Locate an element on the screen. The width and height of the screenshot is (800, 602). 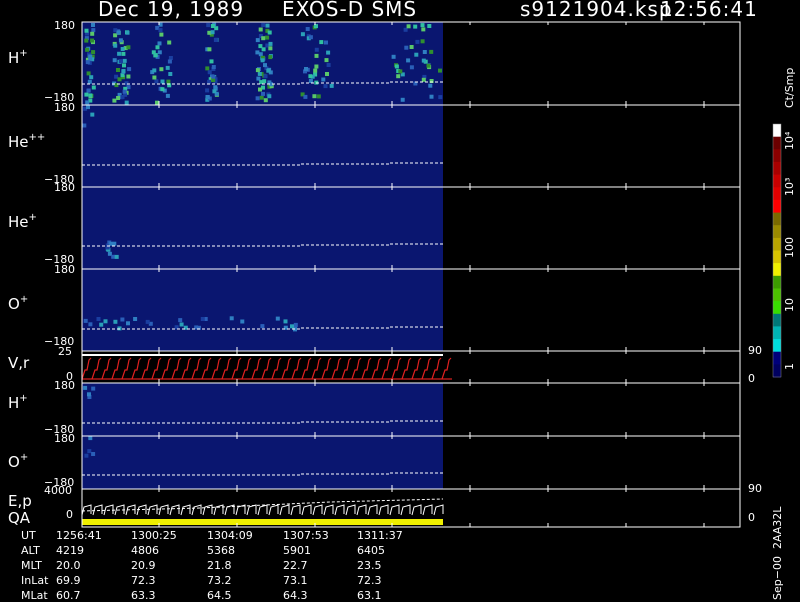
ut-cell: 23.5 is located at coordinates (369, 565).